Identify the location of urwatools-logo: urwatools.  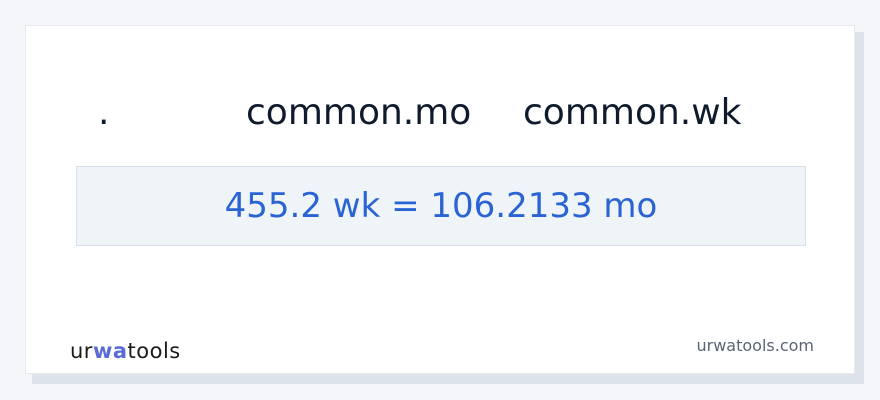
(125, 351).